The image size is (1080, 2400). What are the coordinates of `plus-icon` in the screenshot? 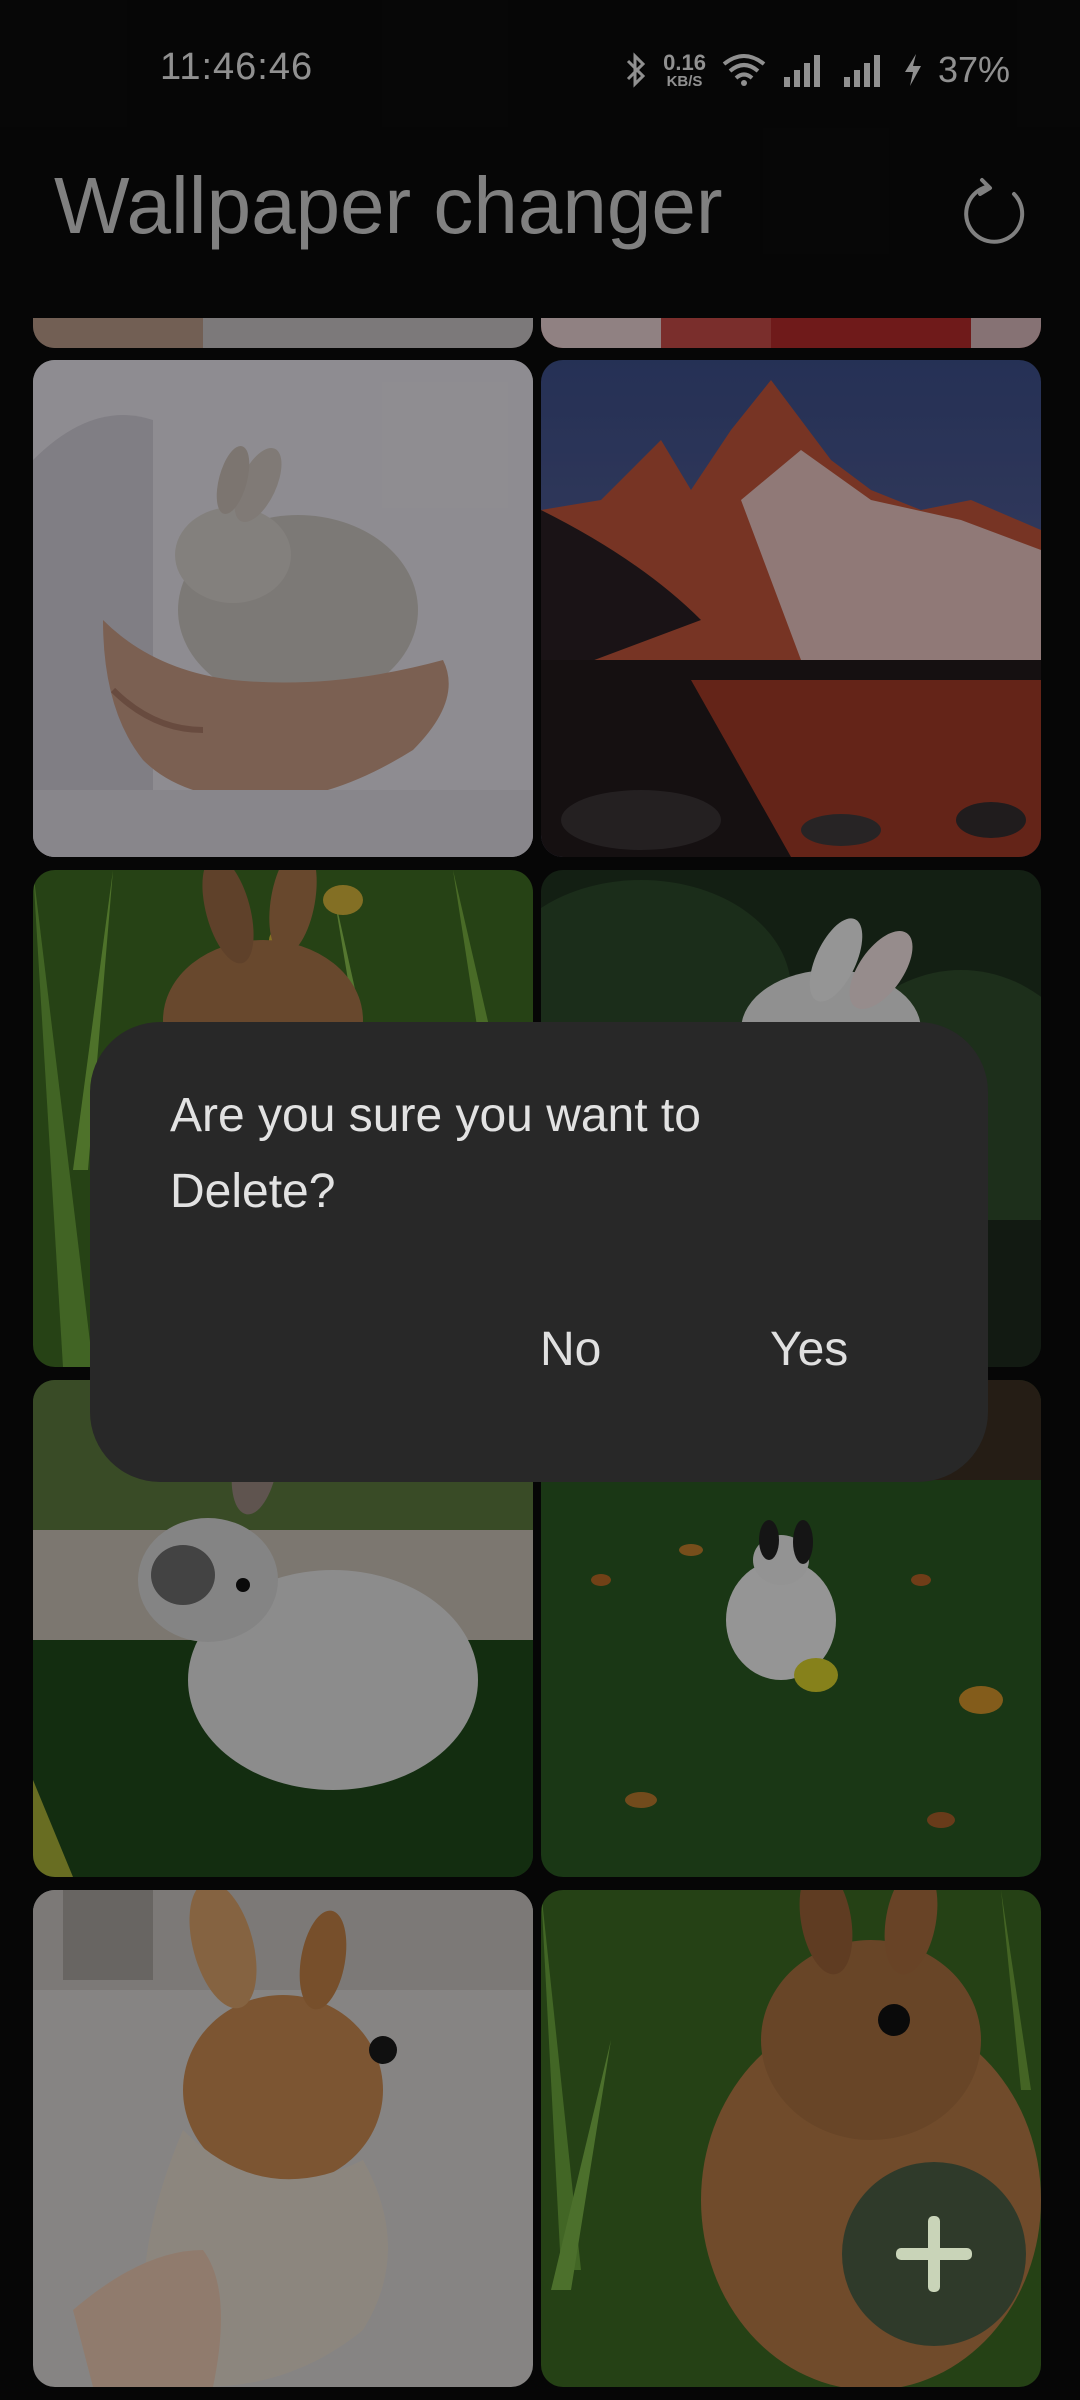 It's located at (934, 2254).